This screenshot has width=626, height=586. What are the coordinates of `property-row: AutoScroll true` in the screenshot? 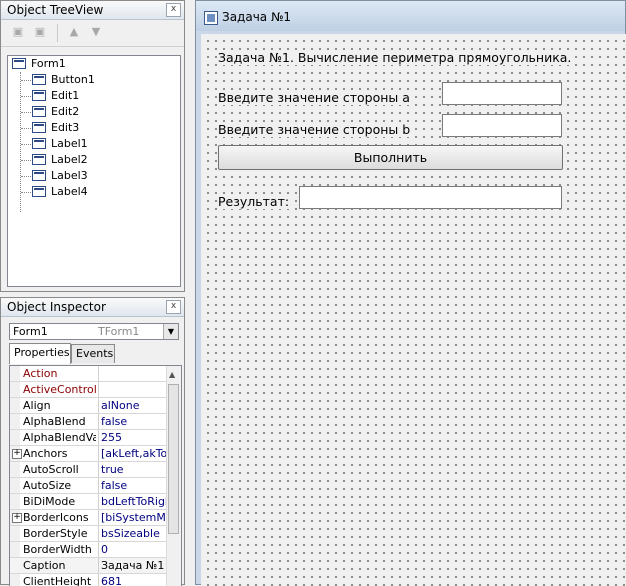 It's located at (89, 470).